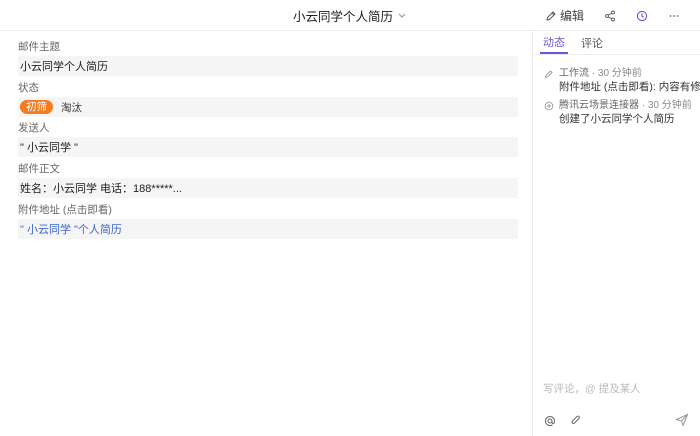  Describe the element at coordinates (550, 421) in the screenshot. I see `mention-icon` at that location.